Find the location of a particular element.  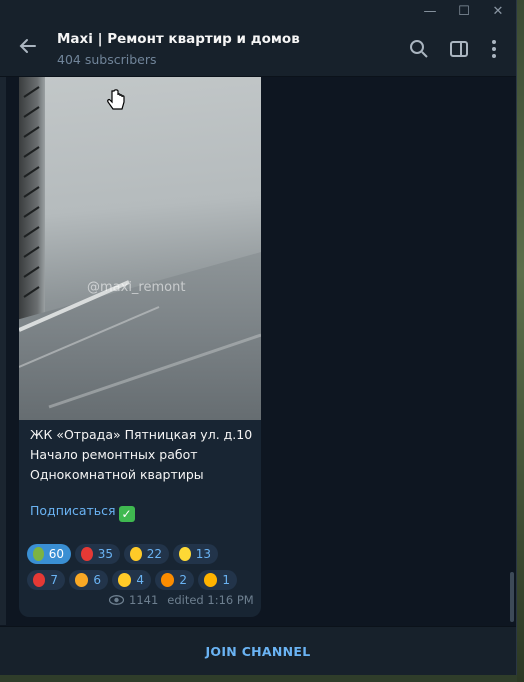

reaction-smiling-hearts-face: 1 is located at coordinates (217, 580).